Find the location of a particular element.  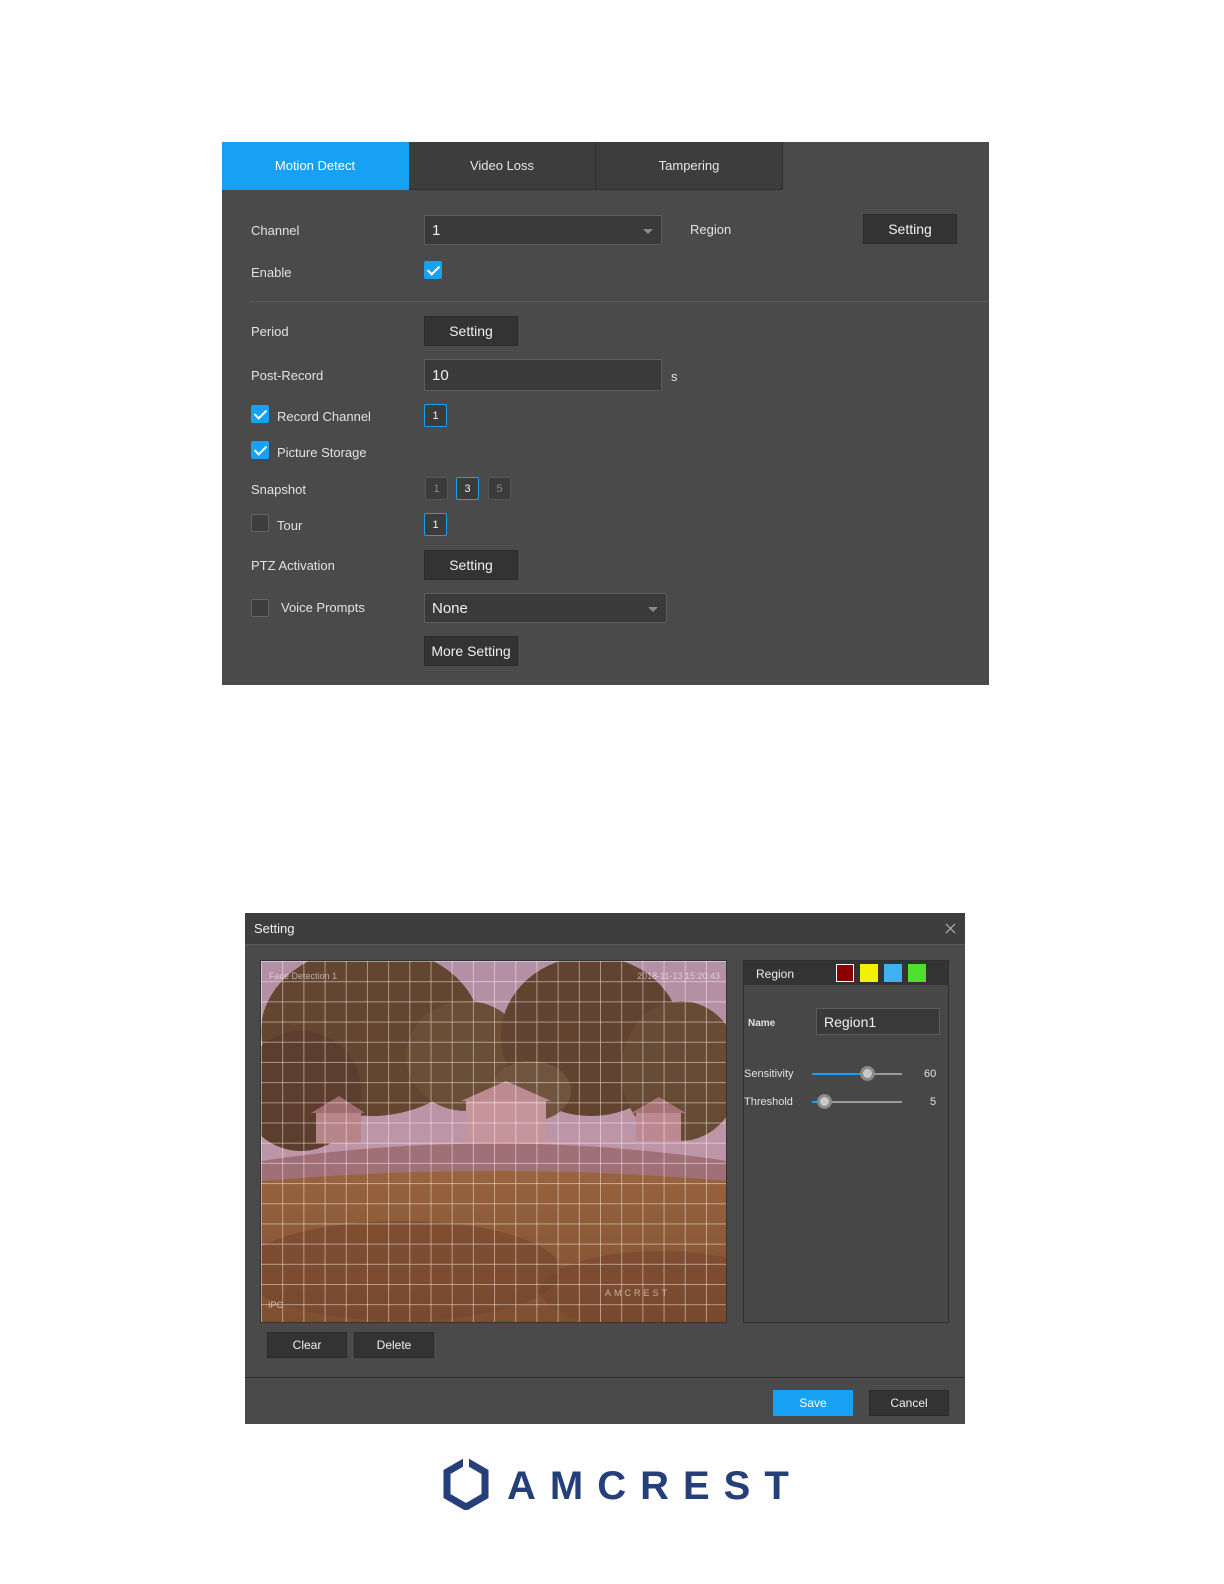

tab-motion-detect: Motion Detect is located at coordinates (315, 166).